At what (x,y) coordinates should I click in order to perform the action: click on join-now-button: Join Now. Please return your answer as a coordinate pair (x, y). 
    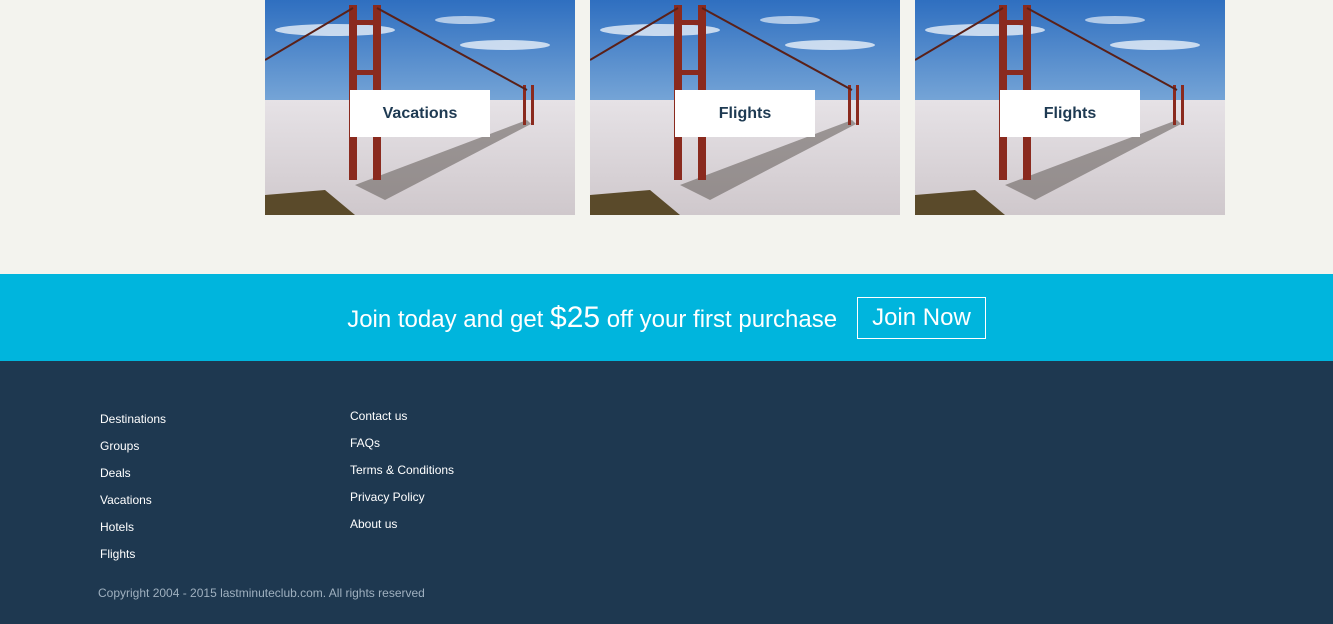
    Looking at the image, I should click on (921, 317).